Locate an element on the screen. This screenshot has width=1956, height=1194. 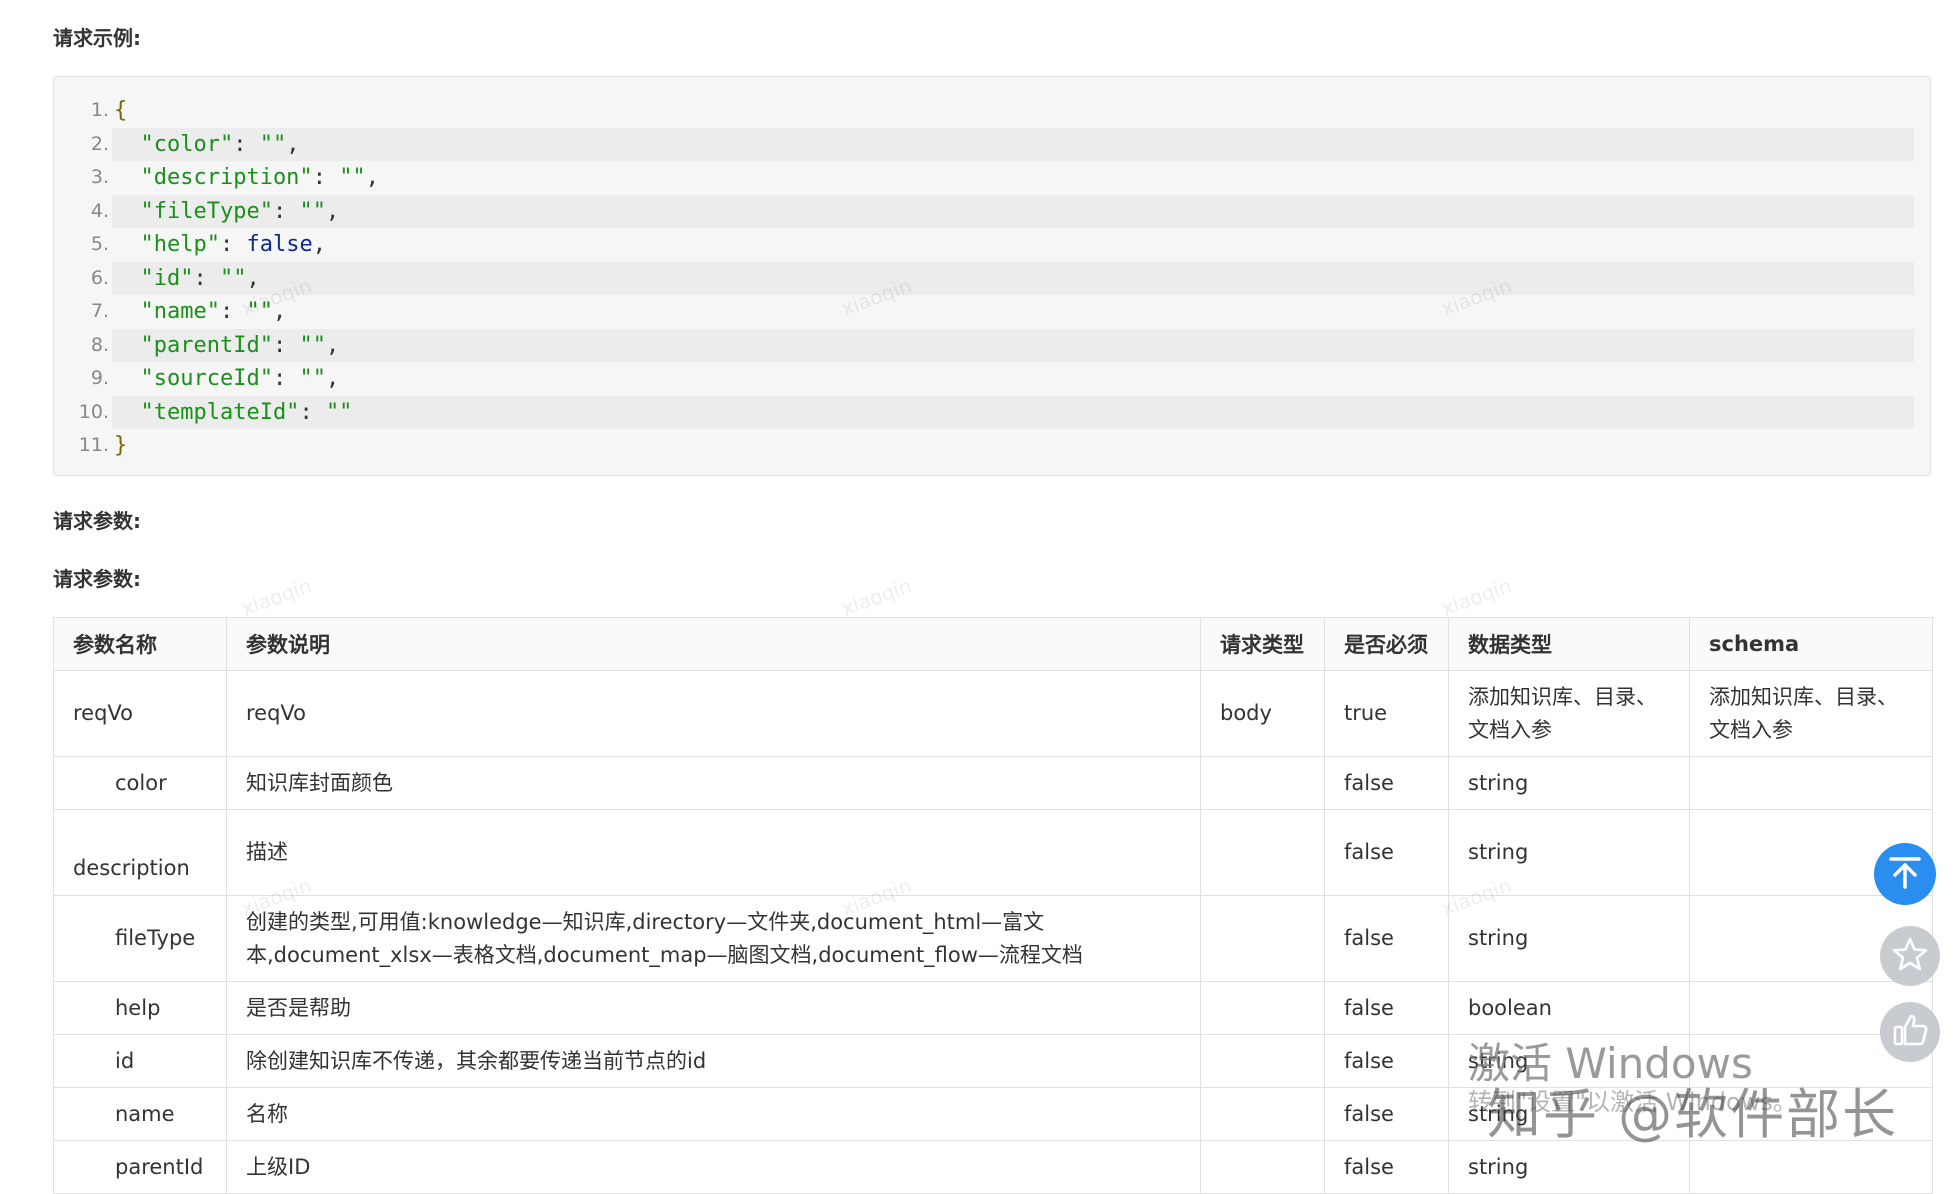
favorite-button is located at coordinates (1910, 956).